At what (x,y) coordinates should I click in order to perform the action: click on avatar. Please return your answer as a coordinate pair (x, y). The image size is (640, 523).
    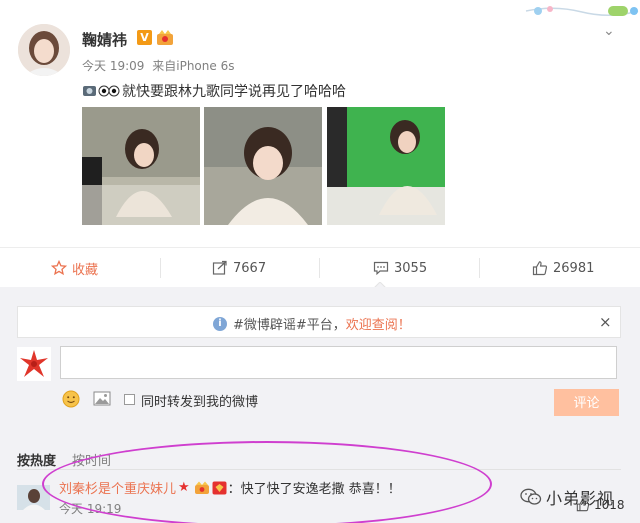
    Looking at the image, I should click on (44, 50).